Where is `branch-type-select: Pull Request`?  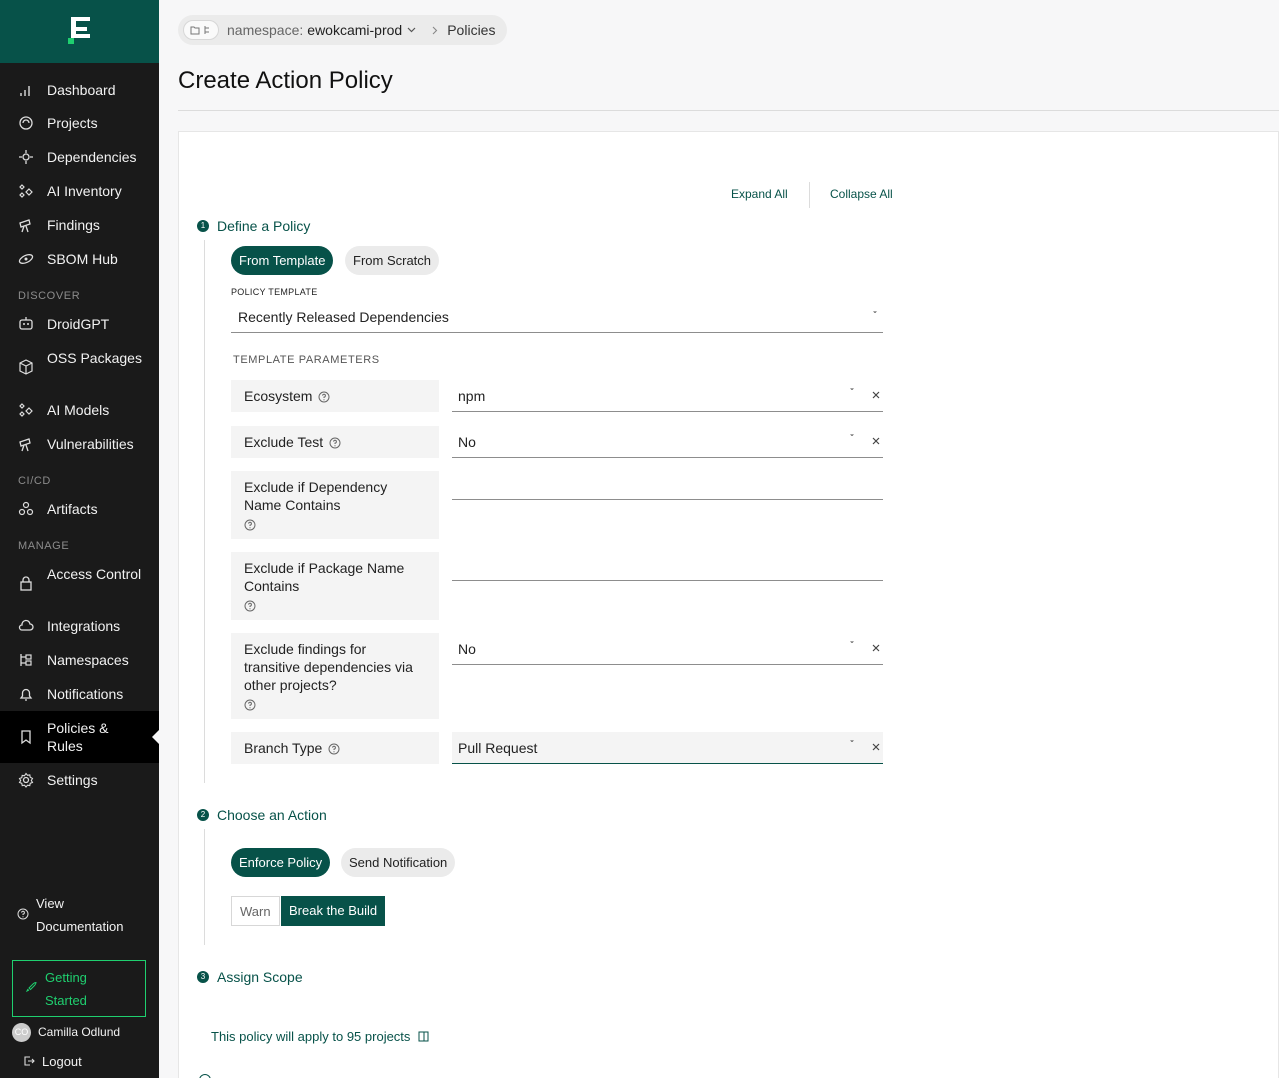
branch-type-select: Pull Request is located at coordinates (667, 748).